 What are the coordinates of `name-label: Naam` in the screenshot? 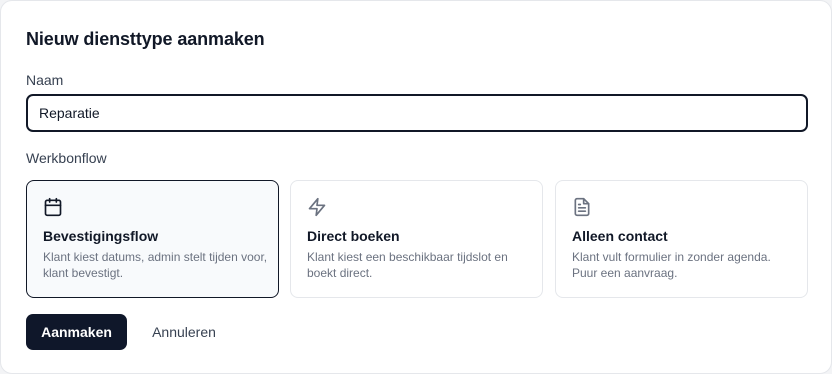 It's located at (45, 80).